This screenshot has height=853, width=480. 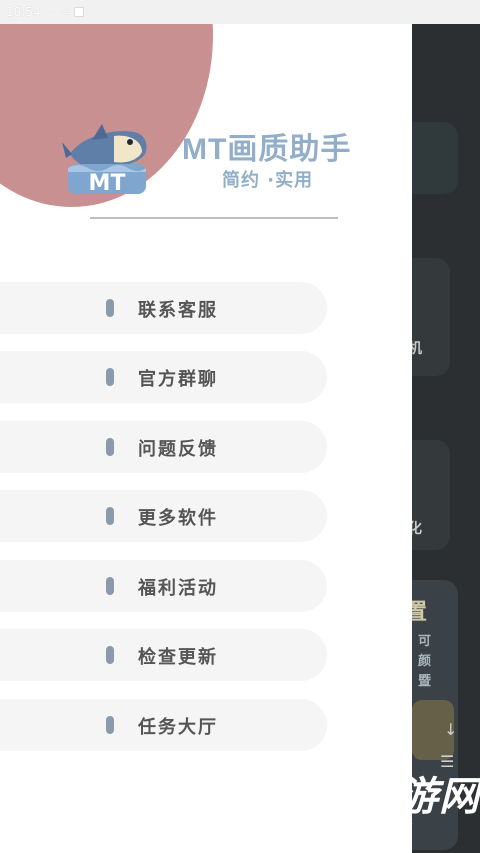 What do you see at coordinates (178, 449) in the screenshot?
I see `menu-item-label: 问题反馈` at bounding box center [178, 449].